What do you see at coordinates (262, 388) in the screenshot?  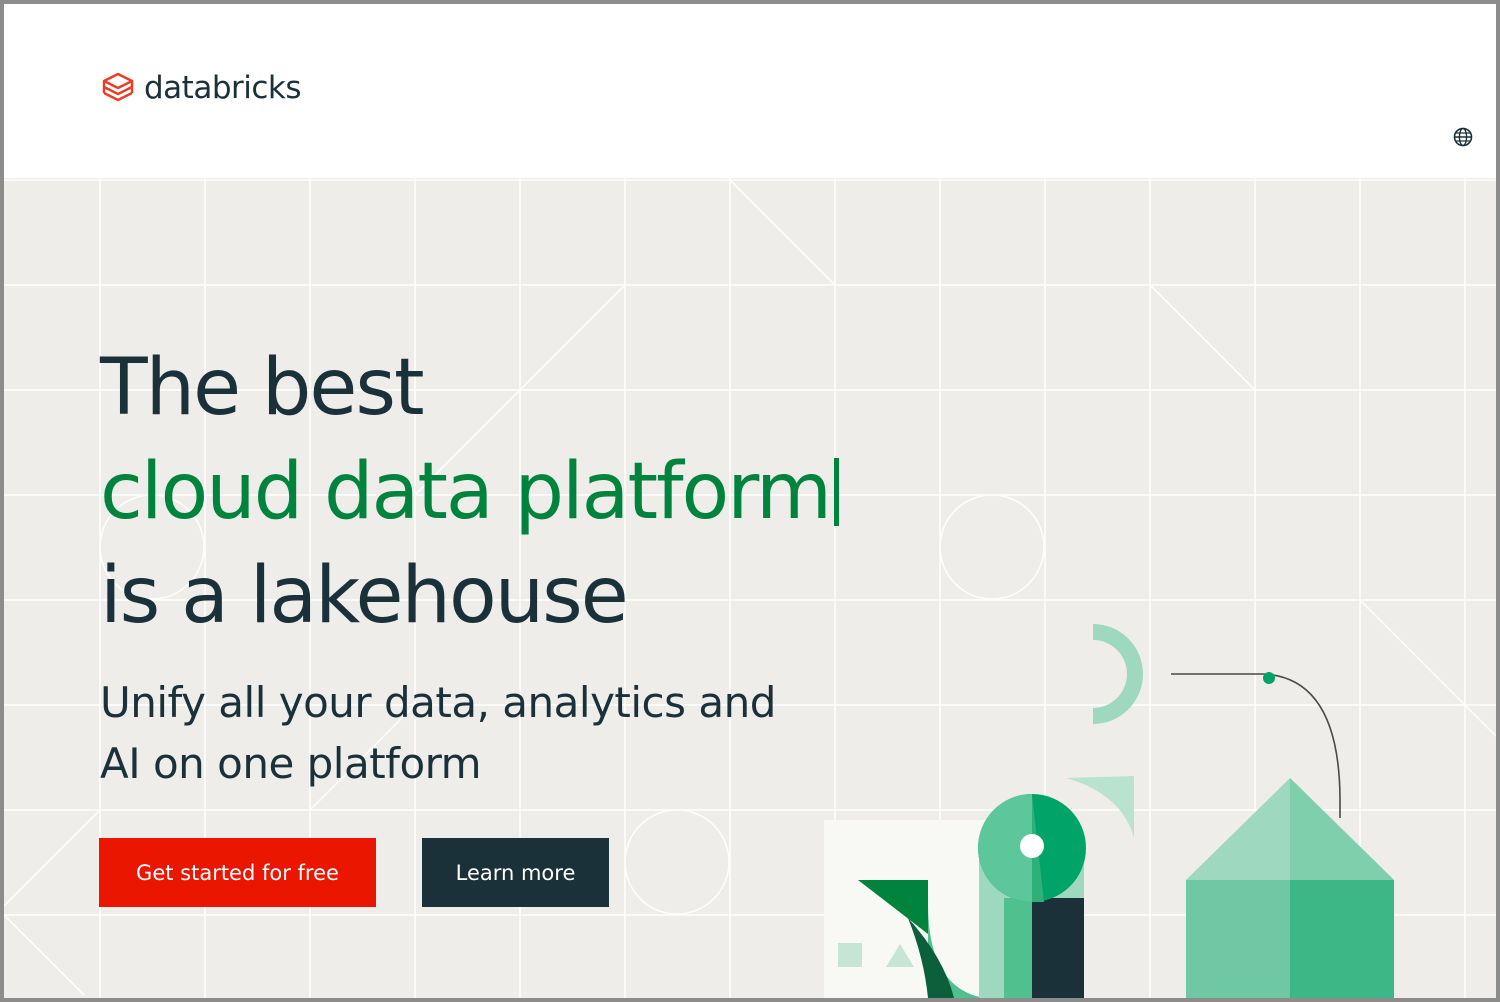 I see `headline-line-1: The best` at bounding box center [262, 388].